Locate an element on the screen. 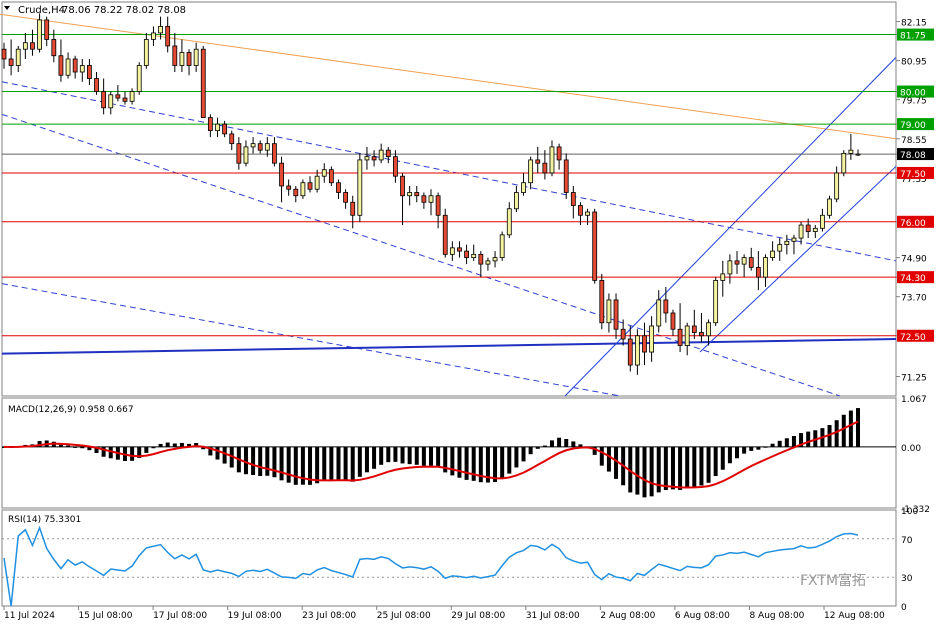 The image size is (936, 624). price-tick-label: 82.15 is located at coordinates (914, 24).